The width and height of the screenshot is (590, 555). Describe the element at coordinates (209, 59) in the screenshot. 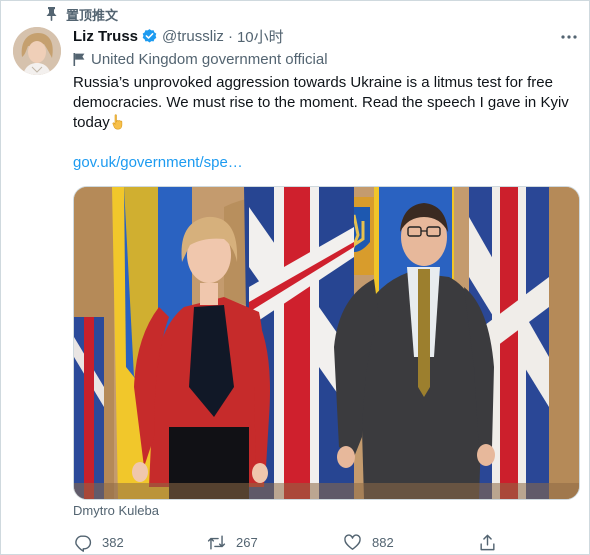

I see `government-label-text: United Kingdom government official` at that location.